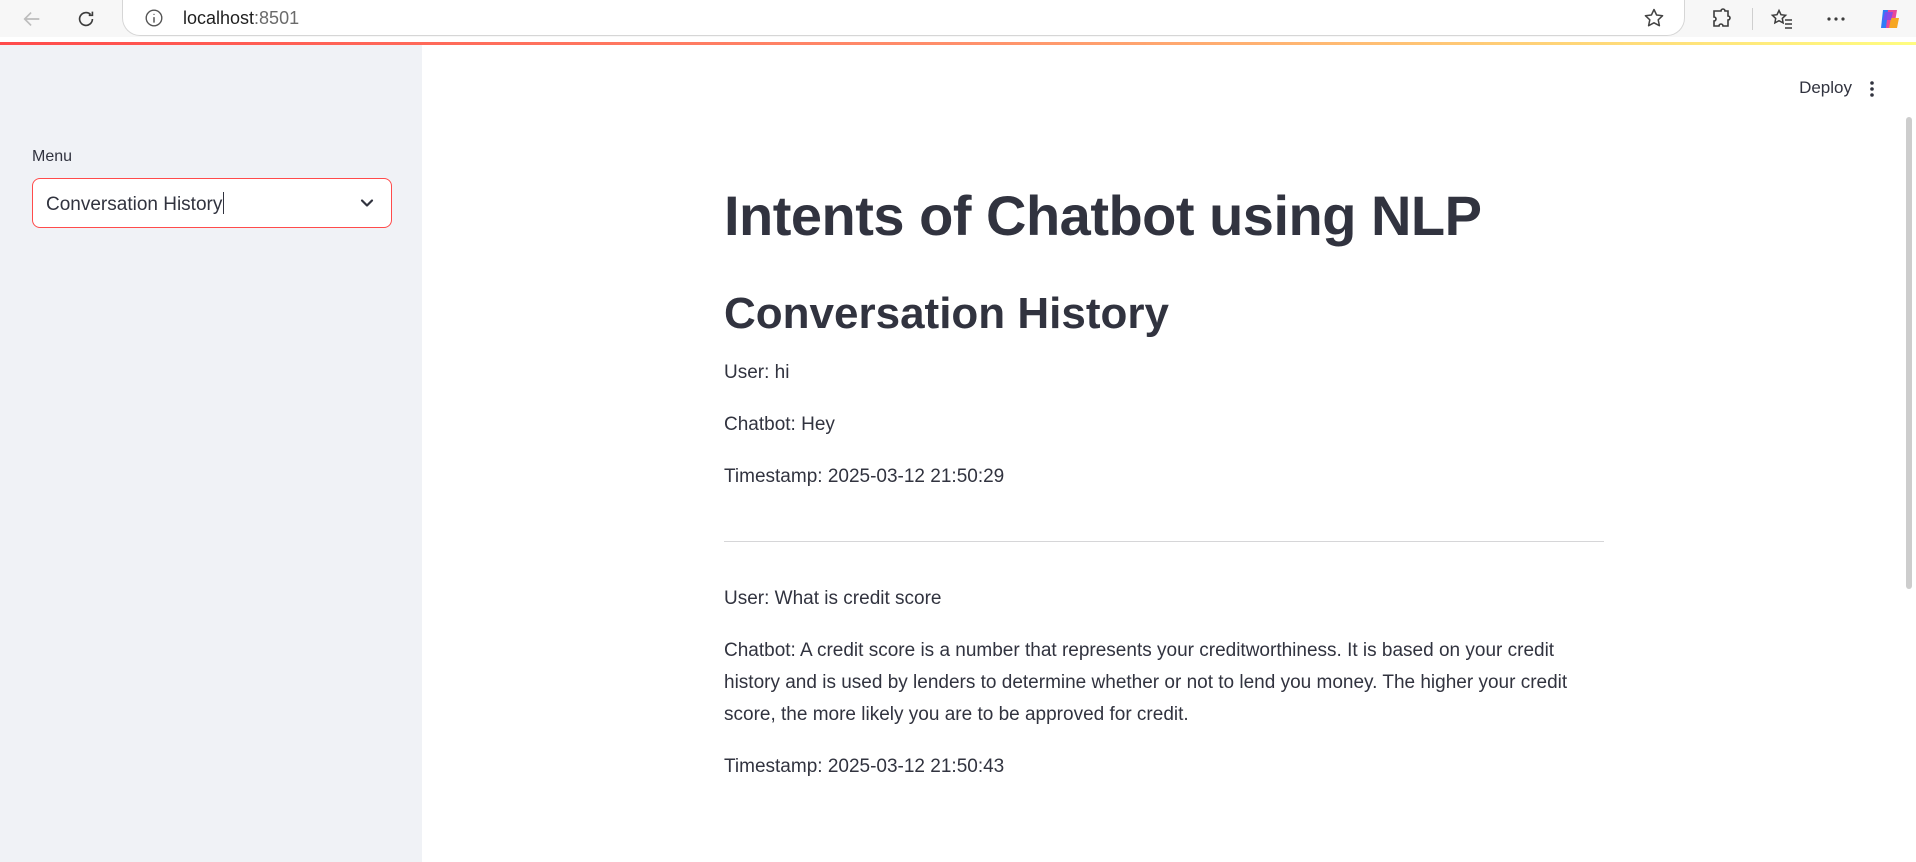  I want to click on chatbot-message: Chatbot: Hey, so click(779, 424).